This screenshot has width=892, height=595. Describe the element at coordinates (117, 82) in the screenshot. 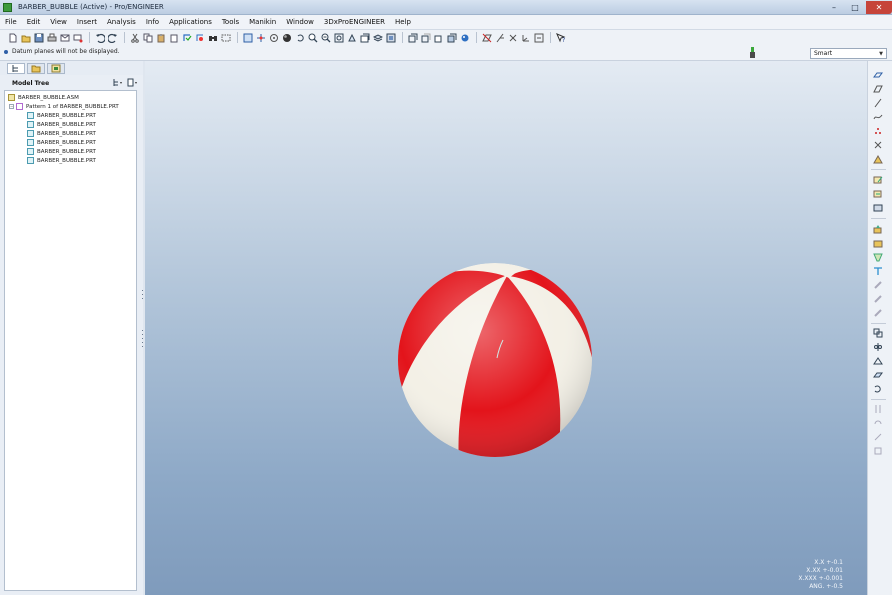

I see `tree-settings-icon` at that location.